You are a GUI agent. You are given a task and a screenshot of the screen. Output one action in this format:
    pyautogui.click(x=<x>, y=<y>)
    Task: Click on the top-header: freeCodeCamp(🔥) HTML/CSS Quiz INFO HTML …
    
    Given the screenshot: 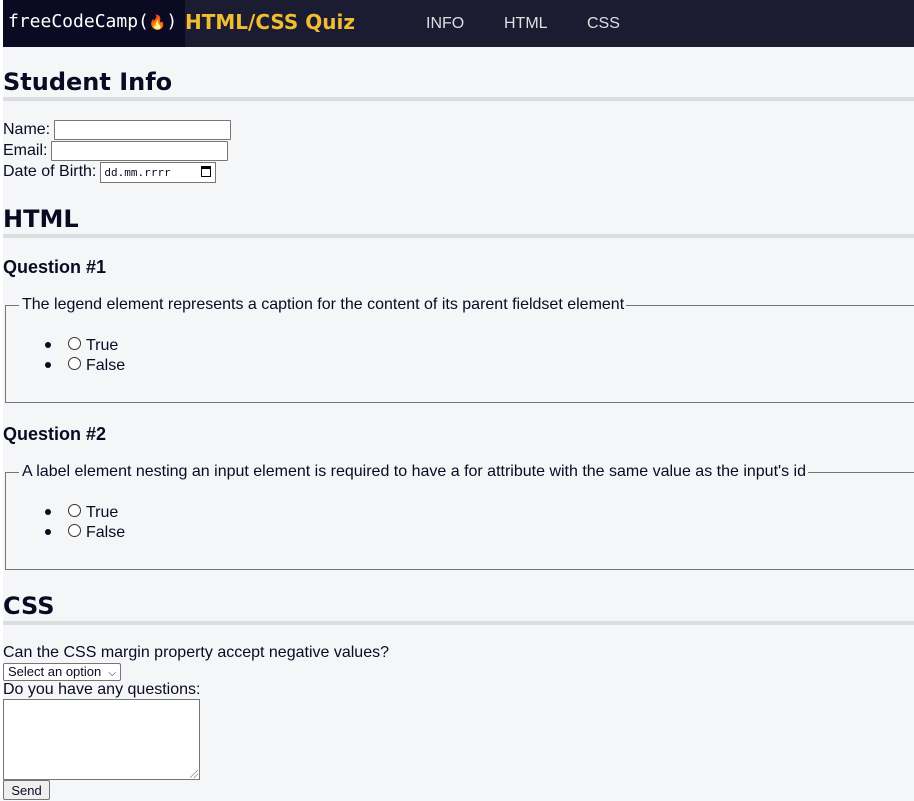 What is the action you would take?
    pyautogui.click(x=458, y=23)
    